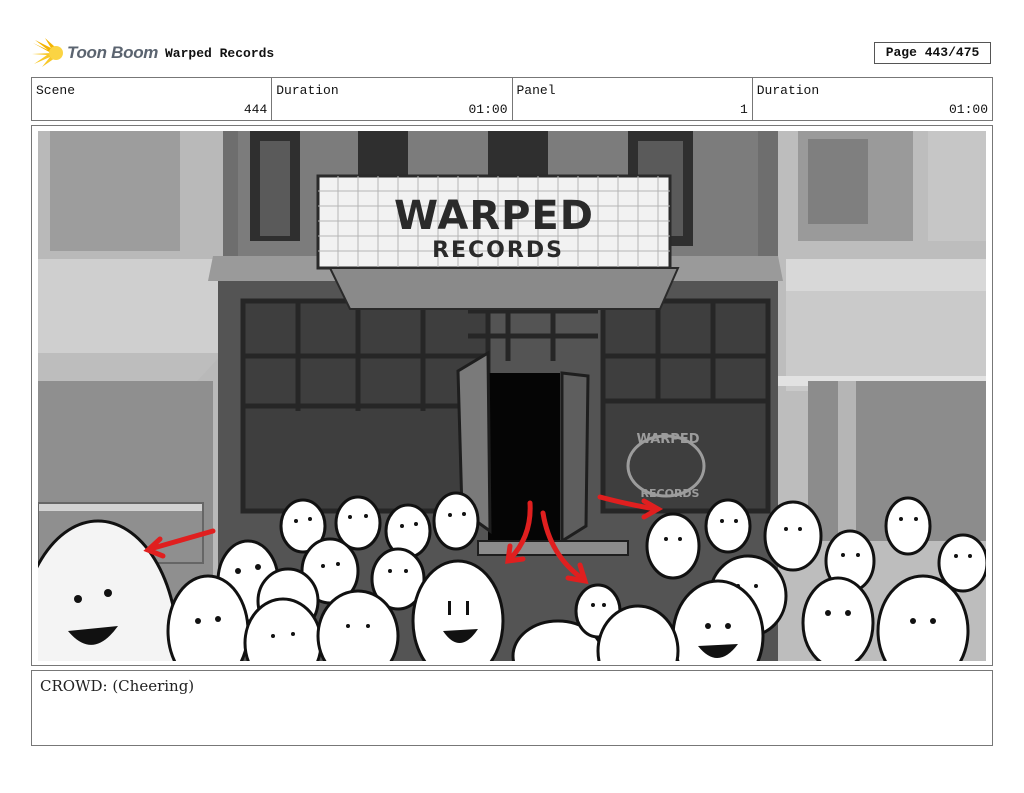 The image size is (1024, 793). What do you see at coordinates (56, 90) in the screenshot?
I see `scene-label: Scene` at bounding box center [56, 90].